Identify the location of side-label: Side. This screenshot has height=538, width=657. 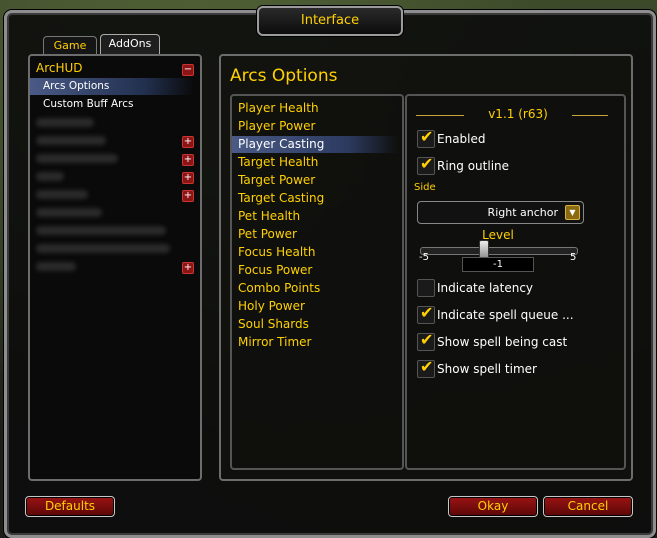
(425, 187).